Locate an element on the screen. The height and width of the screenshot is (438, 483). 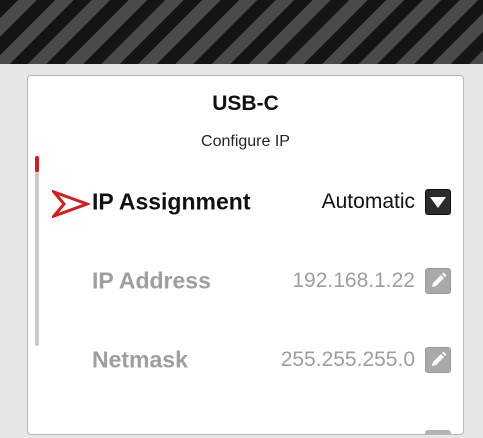
hazard-stripe-header is located at coordinates (241, 32).